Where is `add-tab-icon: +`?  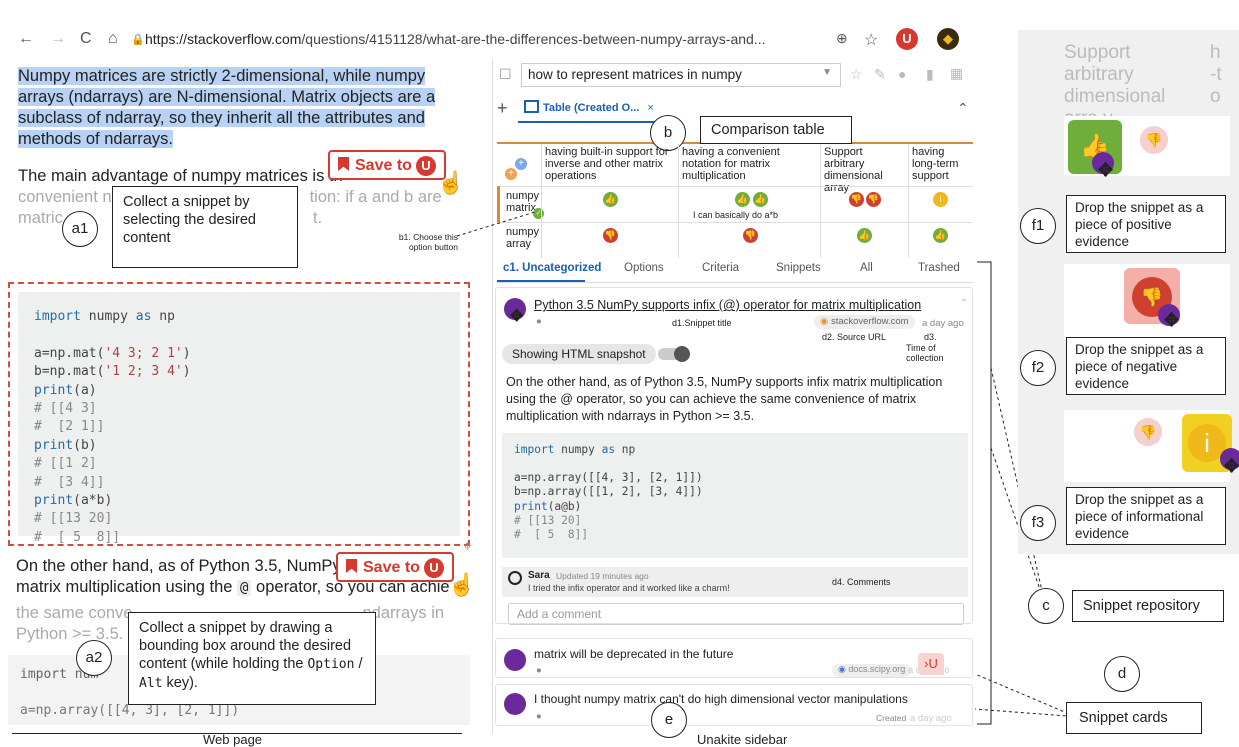 add-tab-icon: + is located at coordinates (502, 108).